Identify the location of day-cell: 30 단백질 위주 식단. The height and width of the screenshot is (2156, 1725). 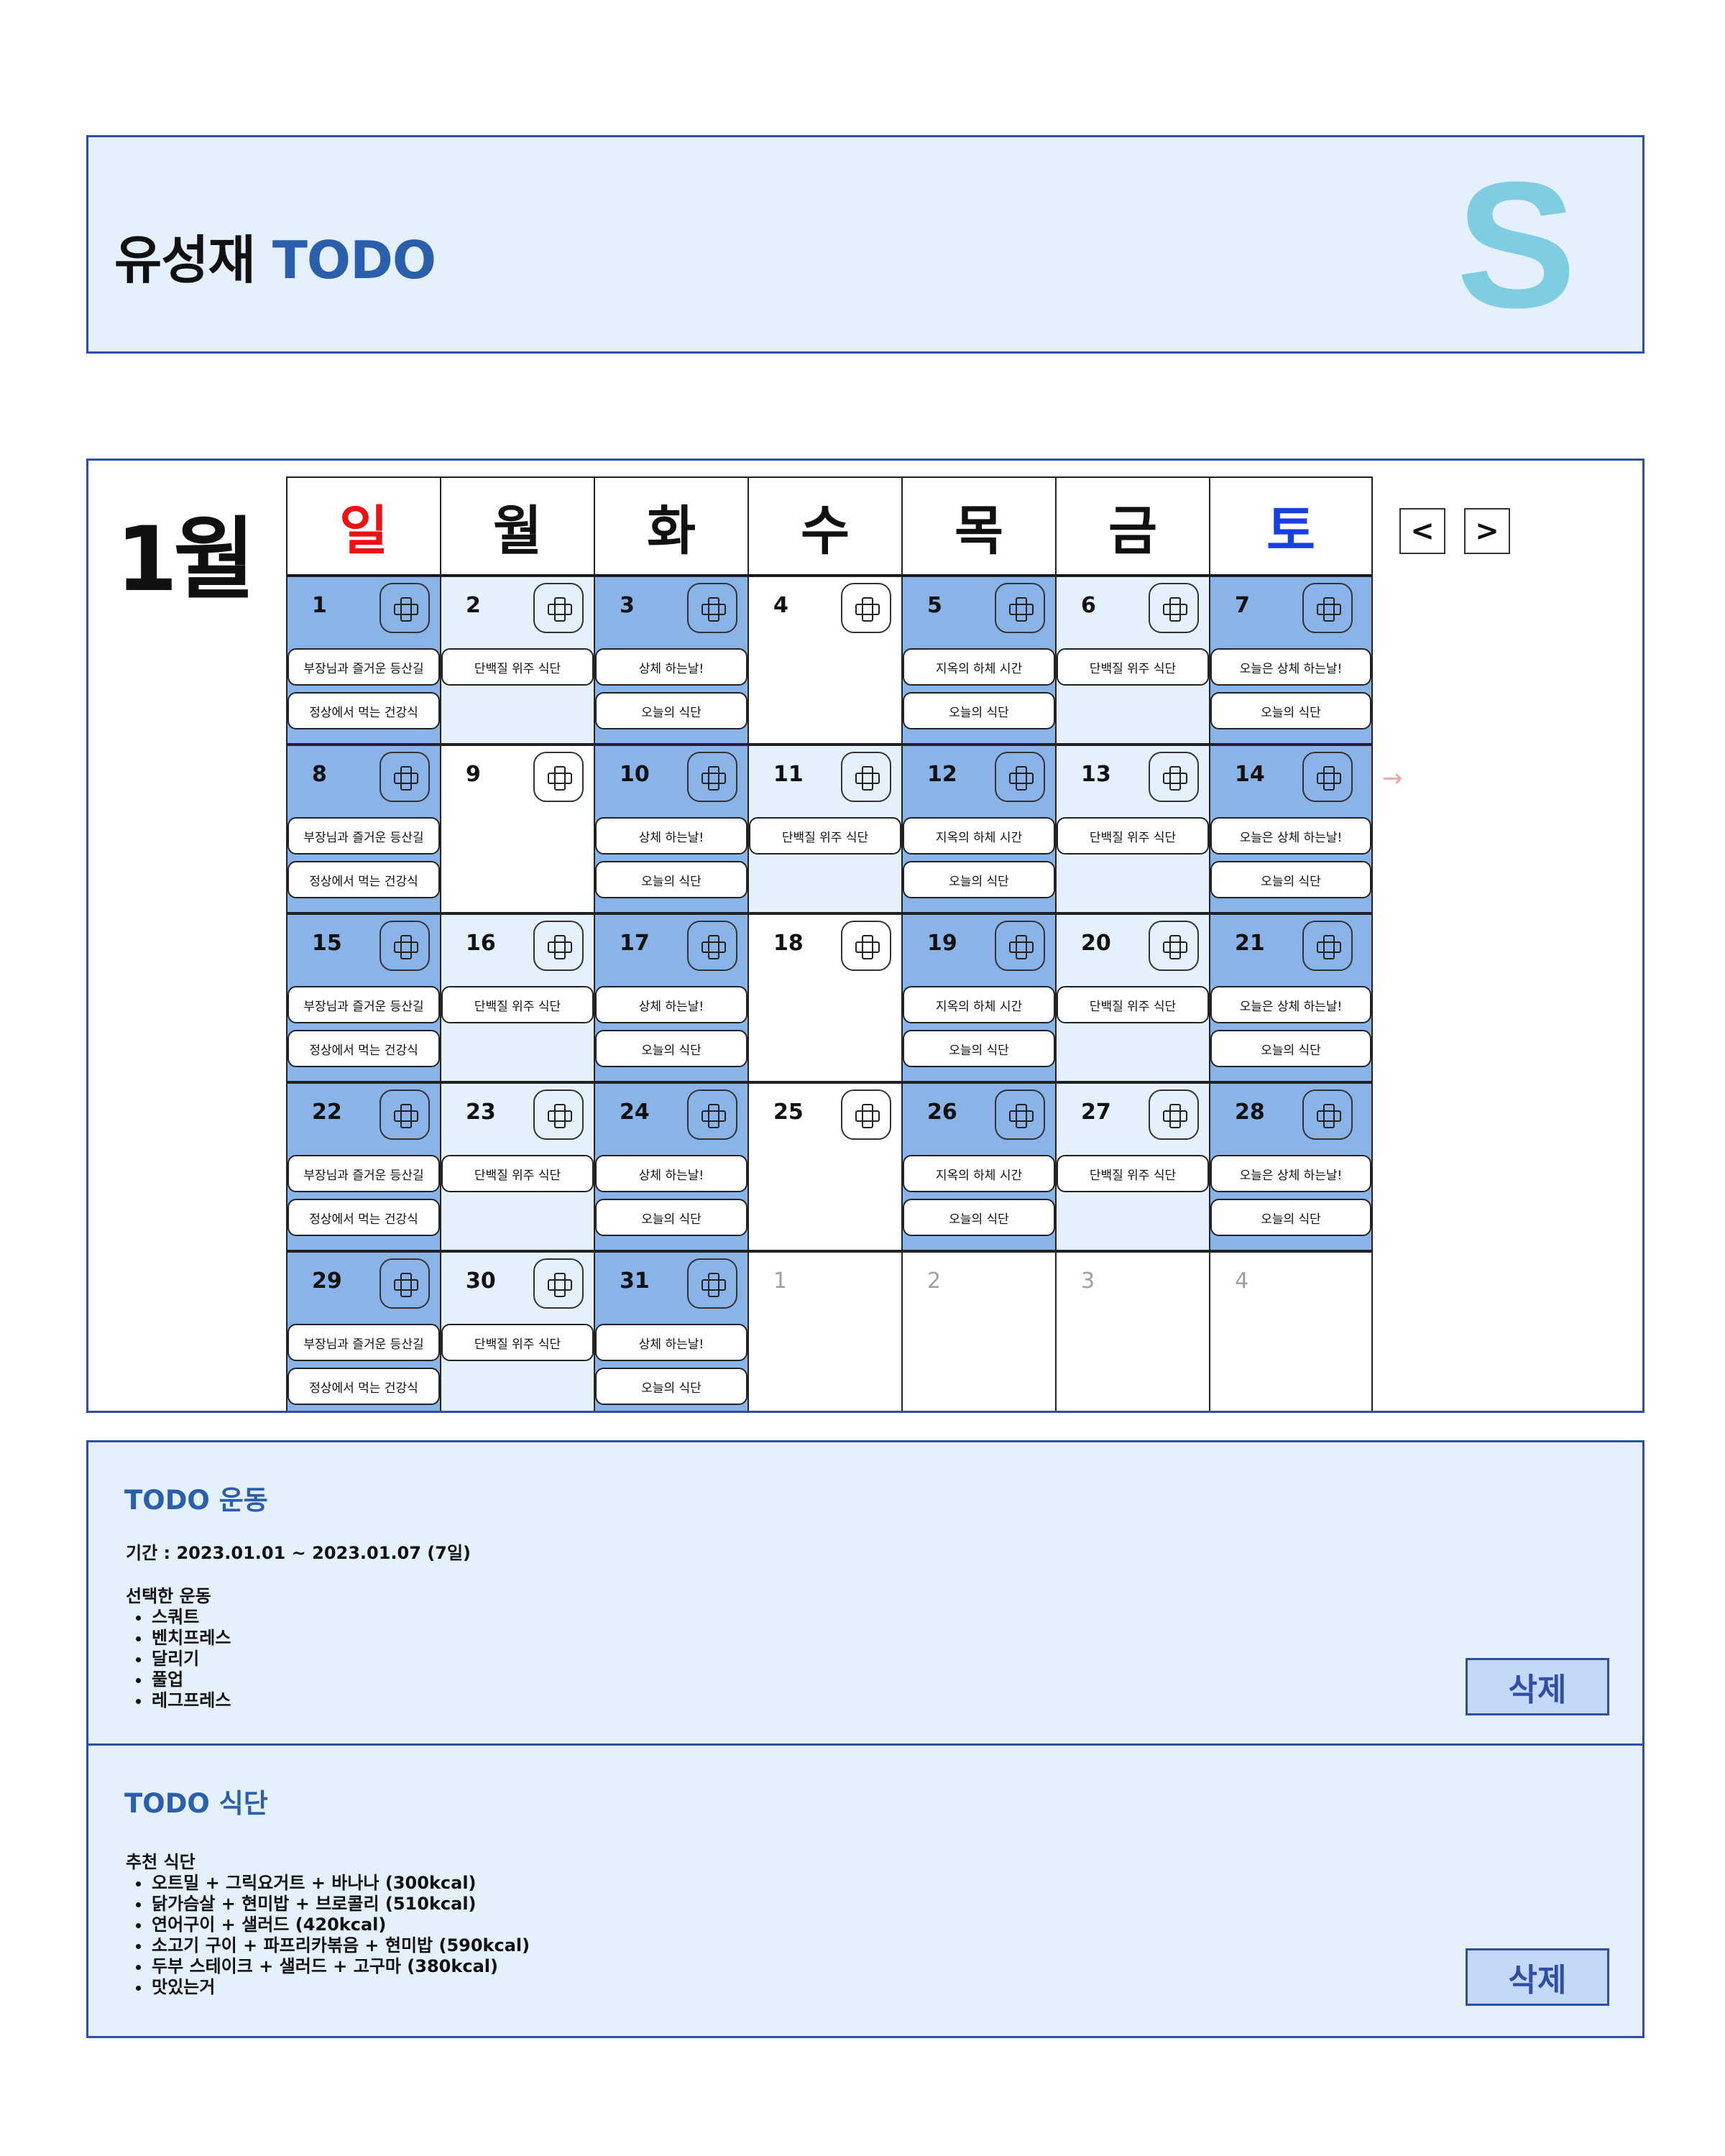
(517, 1331).